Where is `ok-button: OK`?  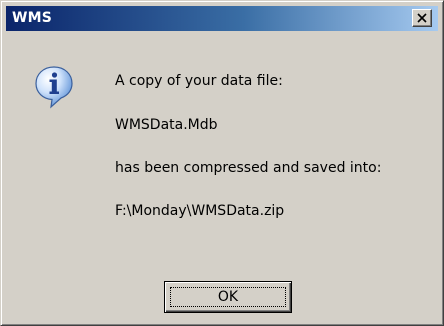 ok-button: OK is located at coordinates (228, 297).